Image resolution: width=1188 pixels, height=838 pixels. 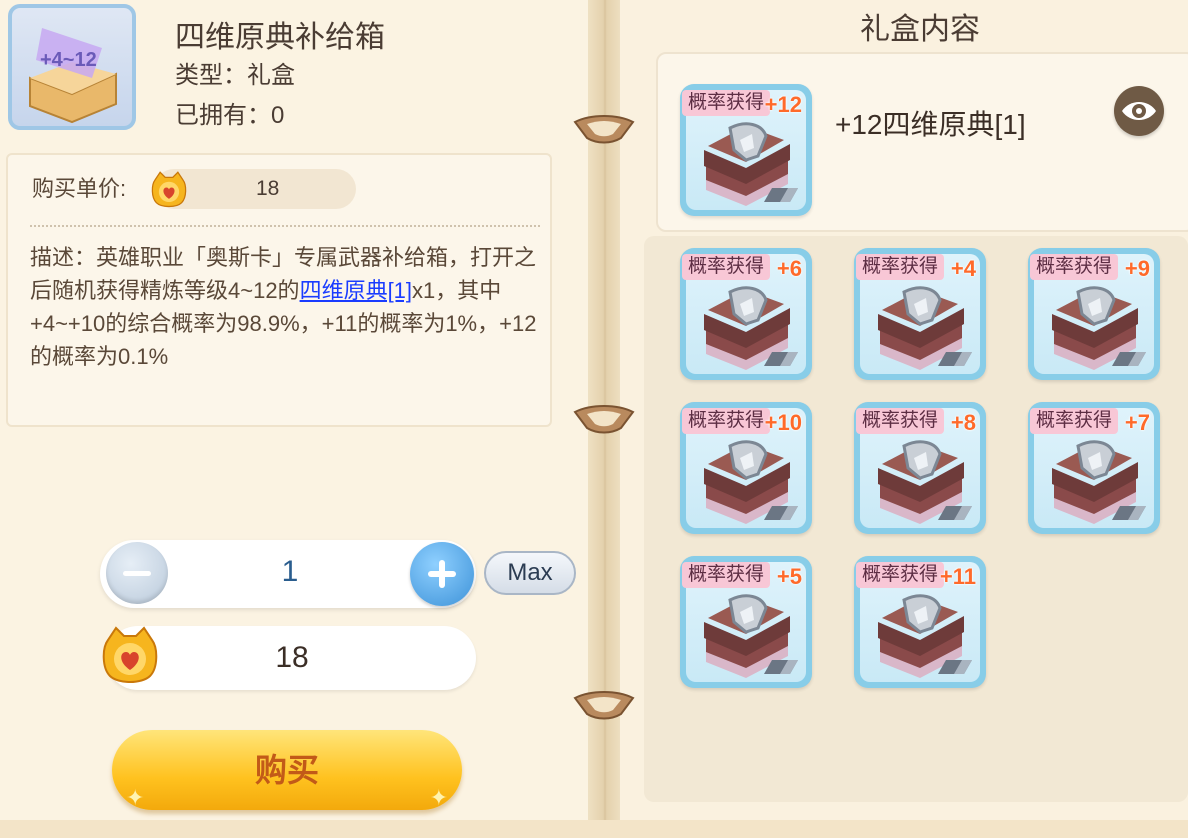 What do you see at coordinates (920, 314) in the screenshot?
I see `reward-item: 概率获得 +4` at bounding box center [920, 314].